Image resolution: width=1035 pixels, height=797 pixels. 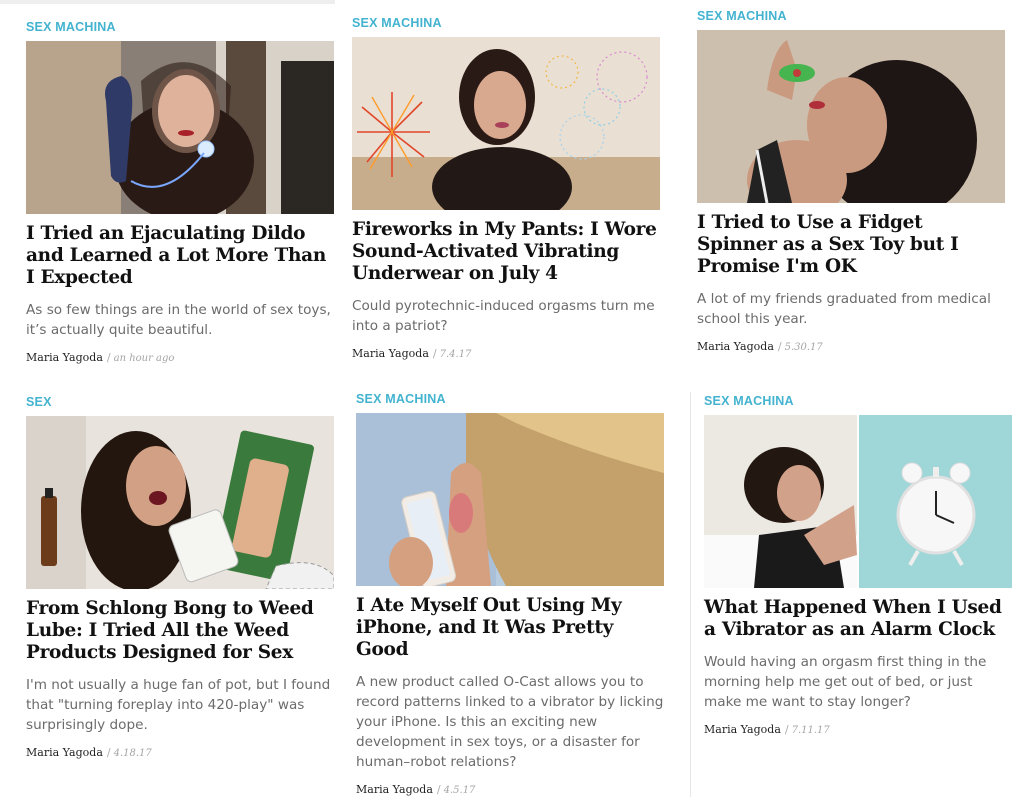 What do you see at coordinates (810, 730) in the screenshot?
I see `article-date: 7.11.17` at bounding box center [810, 730].